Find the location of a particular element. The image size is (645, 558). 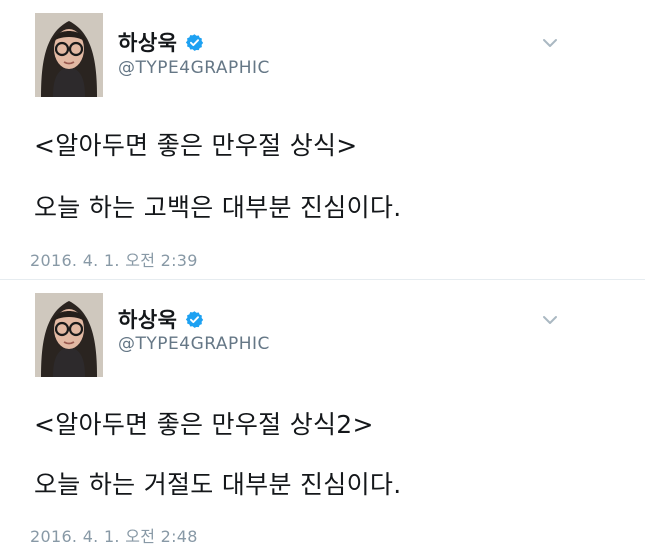

tweet-text-line: 오늘 하는 고백은 대부분 진심이다. is located at coordinates (218, 207).